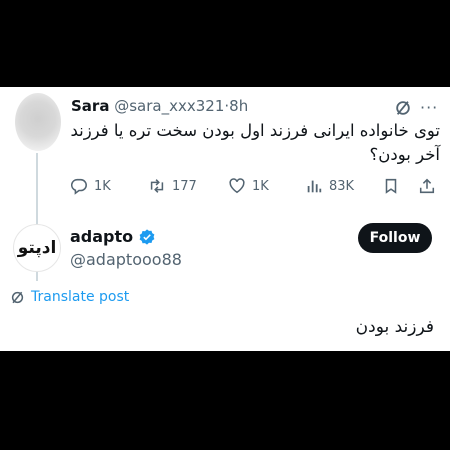 Image resolution: width=450 pixels, height=450 pixels. I want to click on share-button, so click(427, 186).